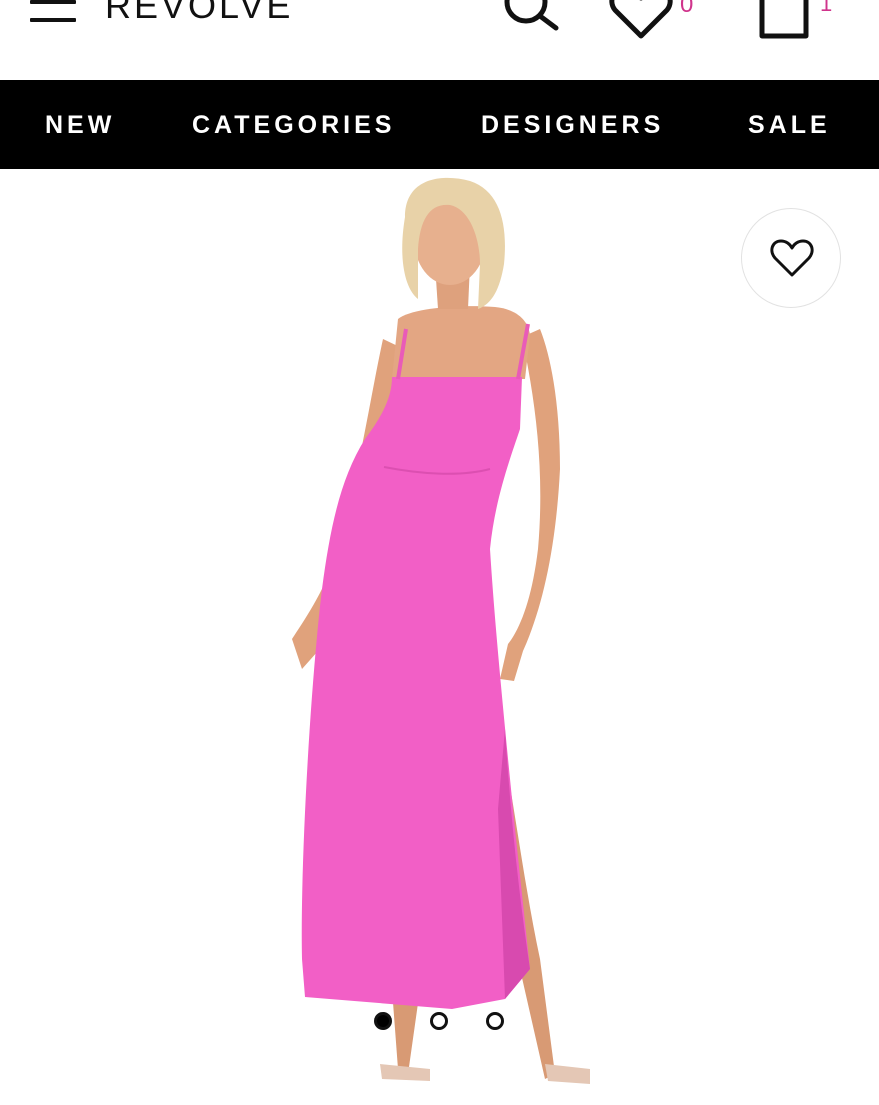  Describe the element at coordinates (789, 125) in the screenshot. I see `nav-sale: SALE` at that location.